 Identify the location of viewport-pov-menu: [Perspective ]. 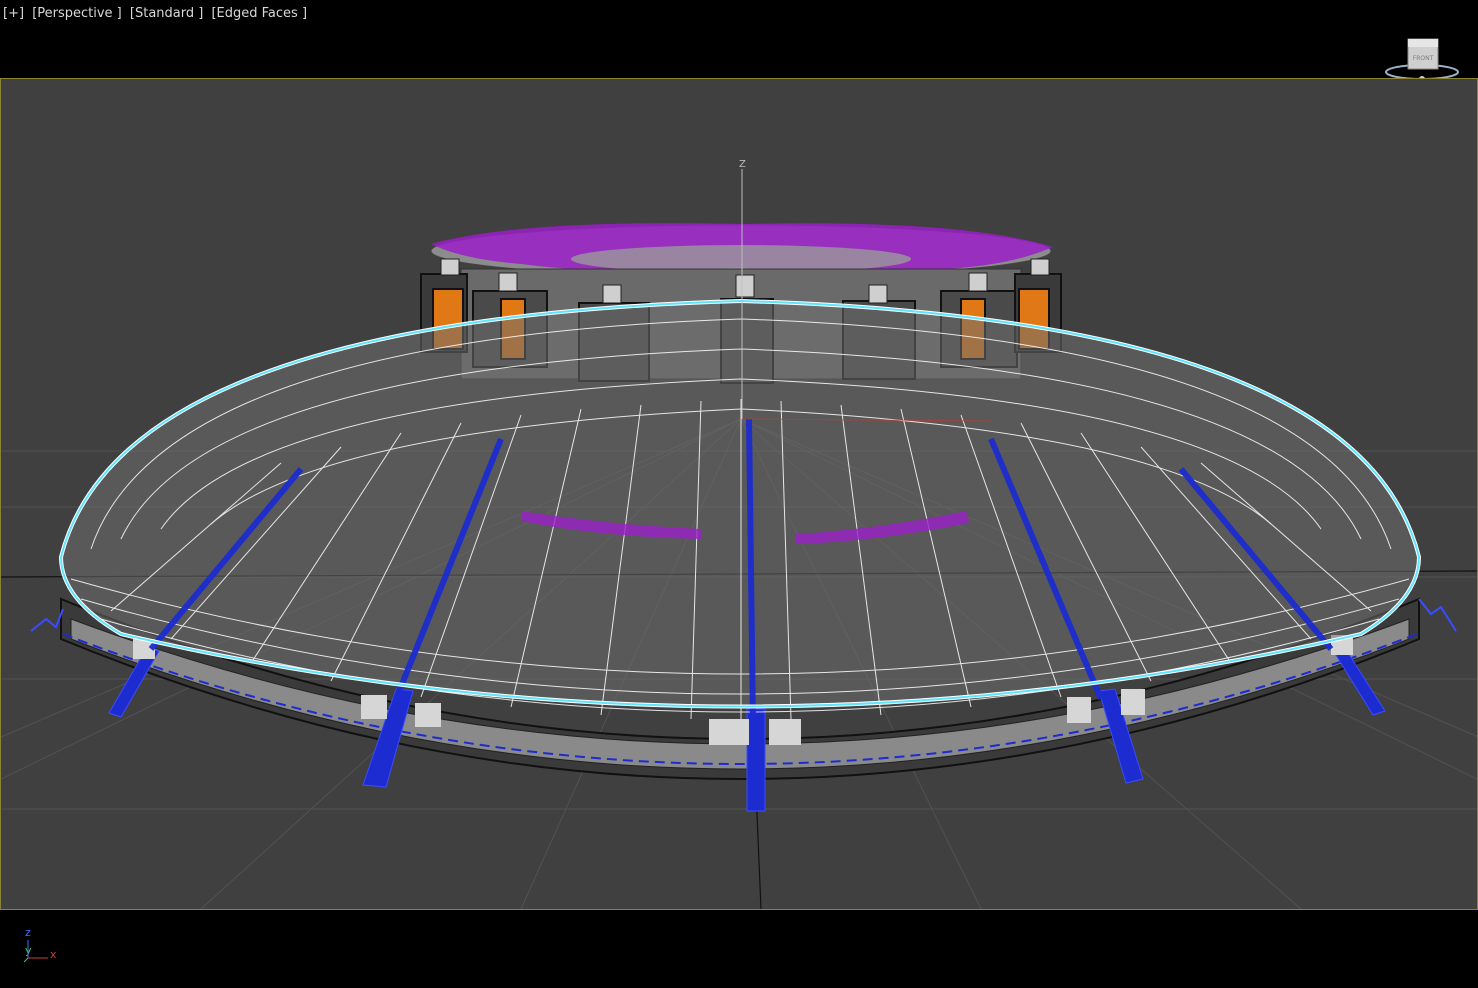
(77, 13).